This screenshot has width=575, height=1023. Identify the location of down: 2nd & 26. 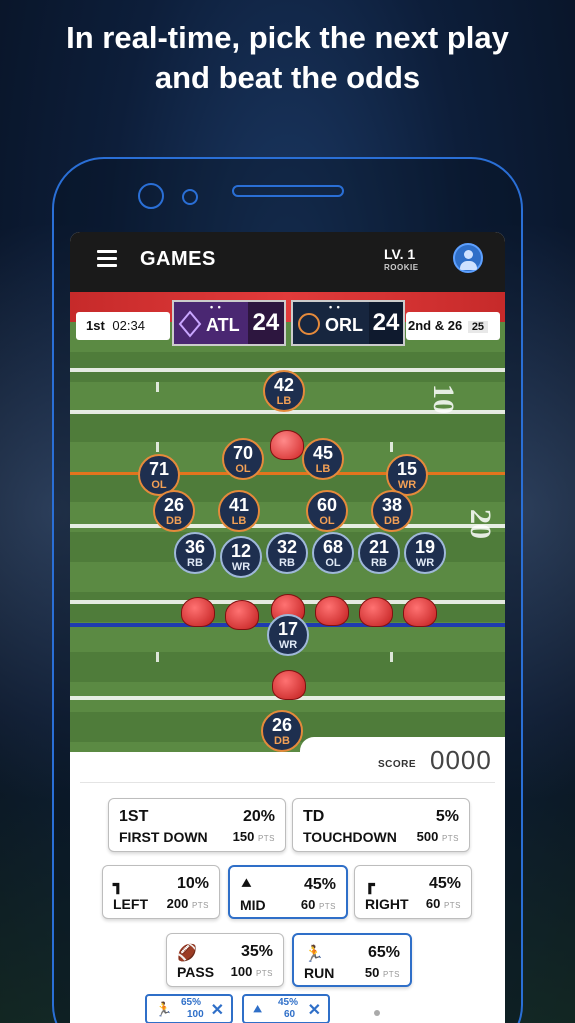
(435, 325).